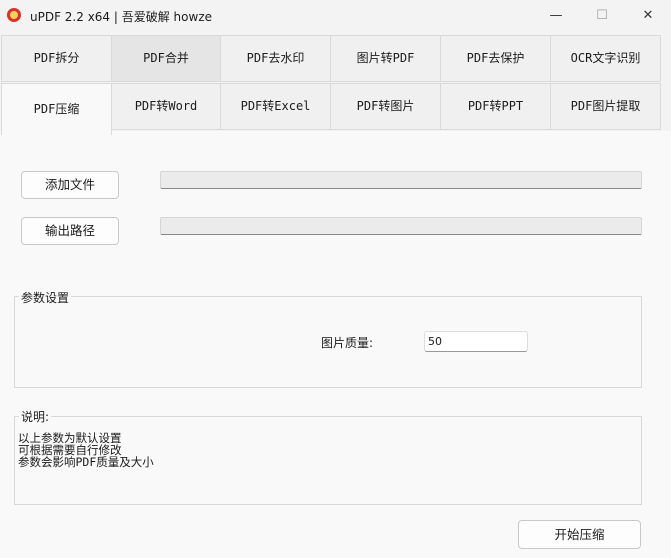  What do you see at coordinates (14, 15) in the screenshot?
I see `app-logo-icon` at bounding box center [14, 15].